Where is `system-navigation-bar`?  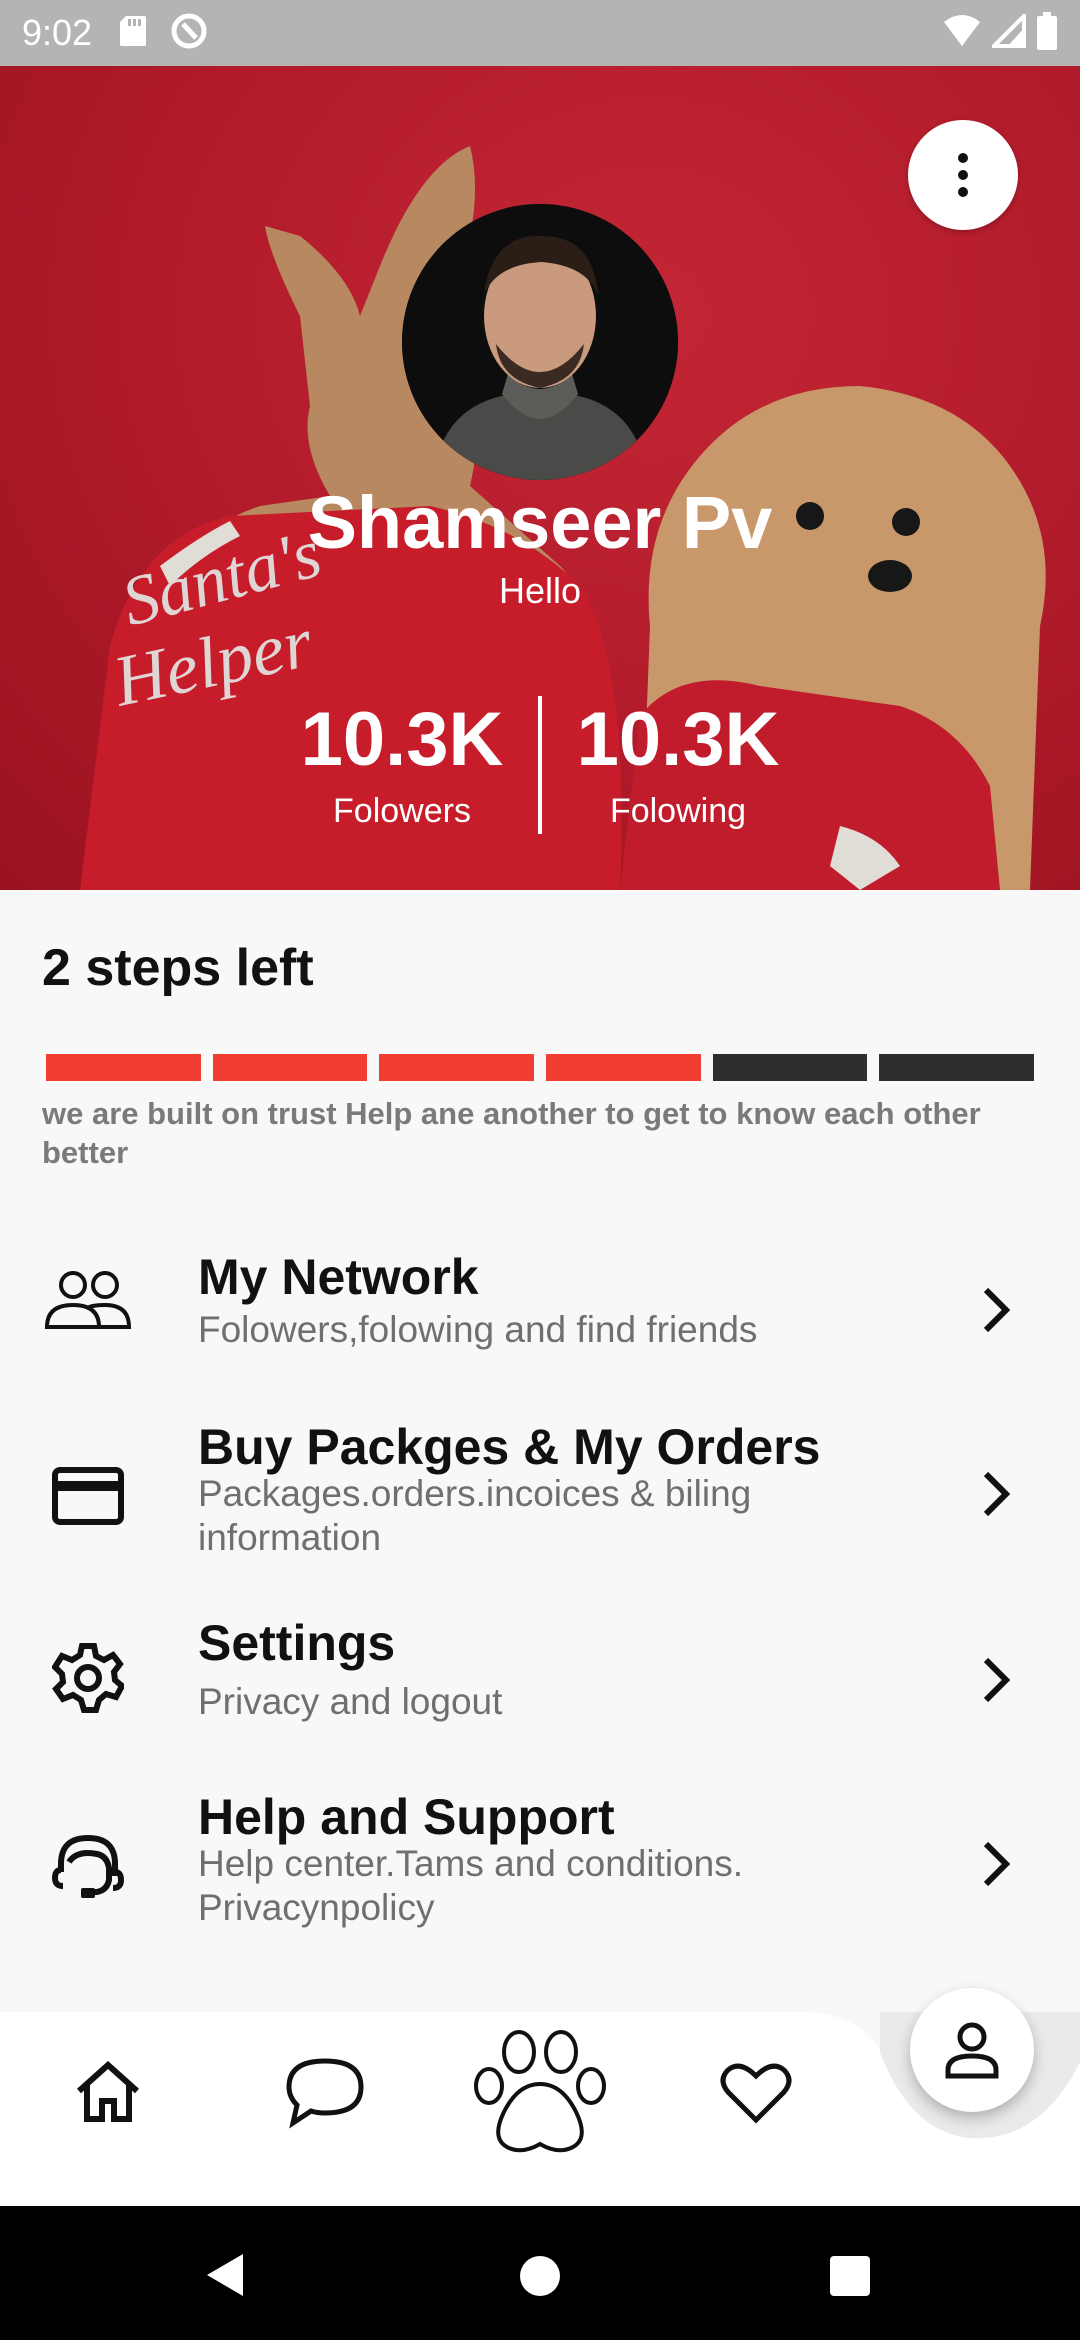
system-navigation-bar is located at coordinates (540, 2273).